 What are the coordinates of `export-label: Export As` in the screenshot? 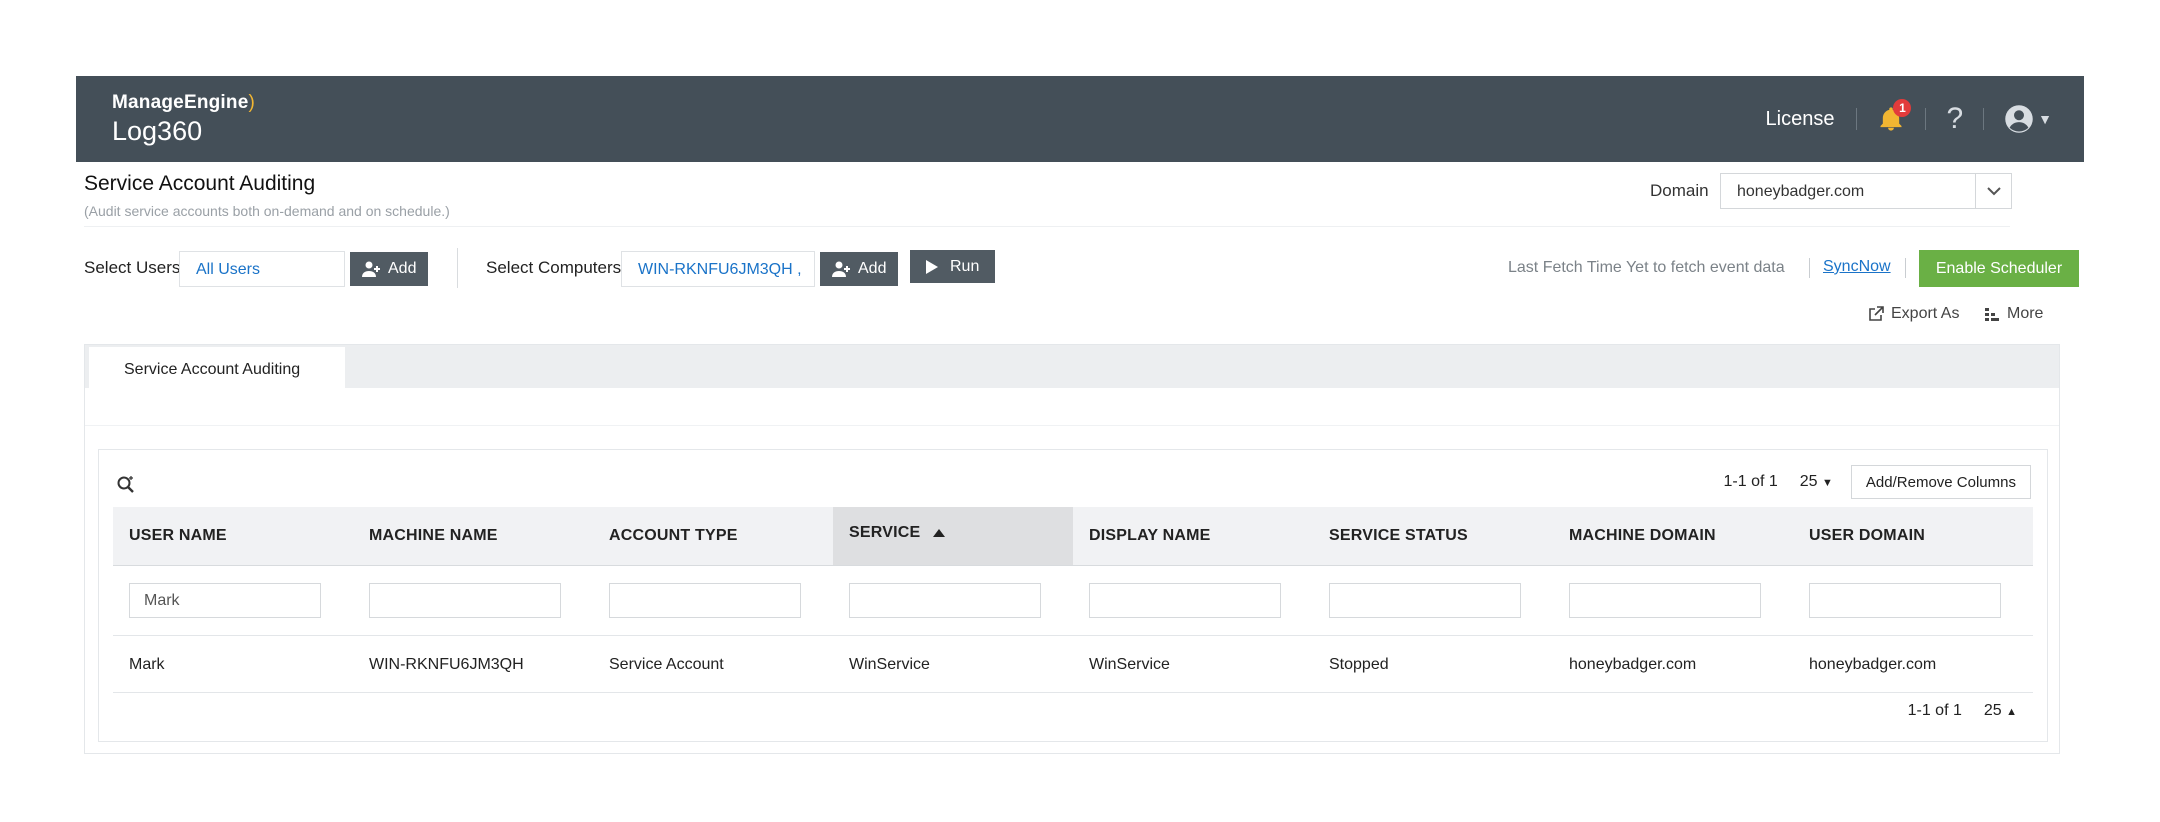 It's located at (1925, 313).